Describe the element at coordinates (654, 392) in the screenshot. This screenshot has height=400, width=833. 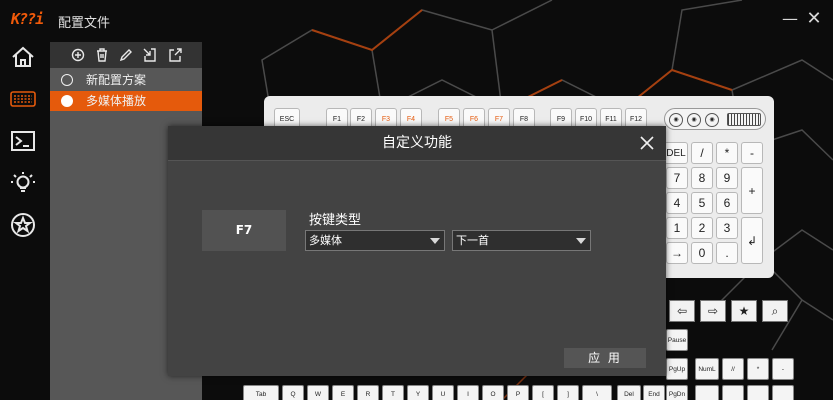
I see `key-end: End` at that location.